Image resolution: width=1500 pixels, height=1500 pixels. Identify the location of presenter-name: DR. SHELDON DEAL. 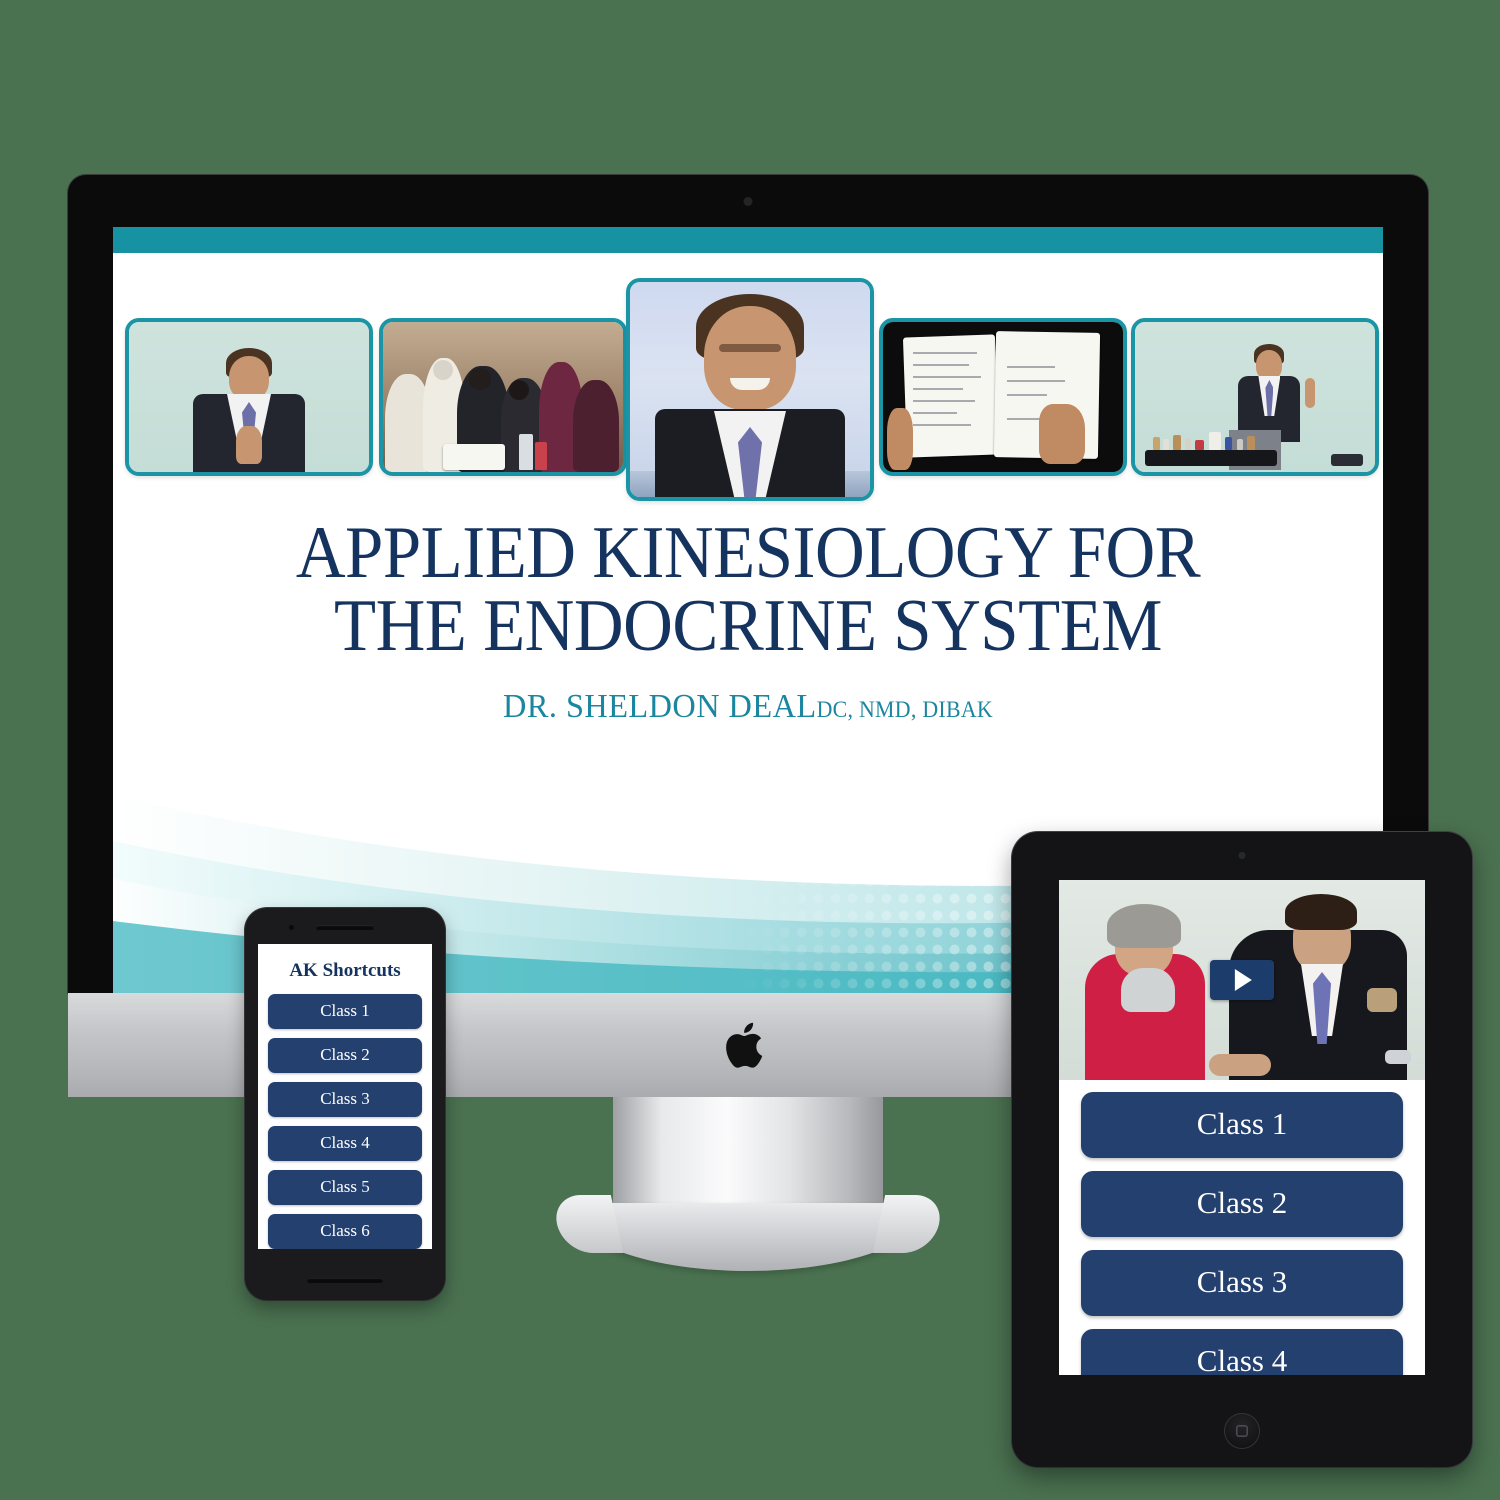
(660, 707).